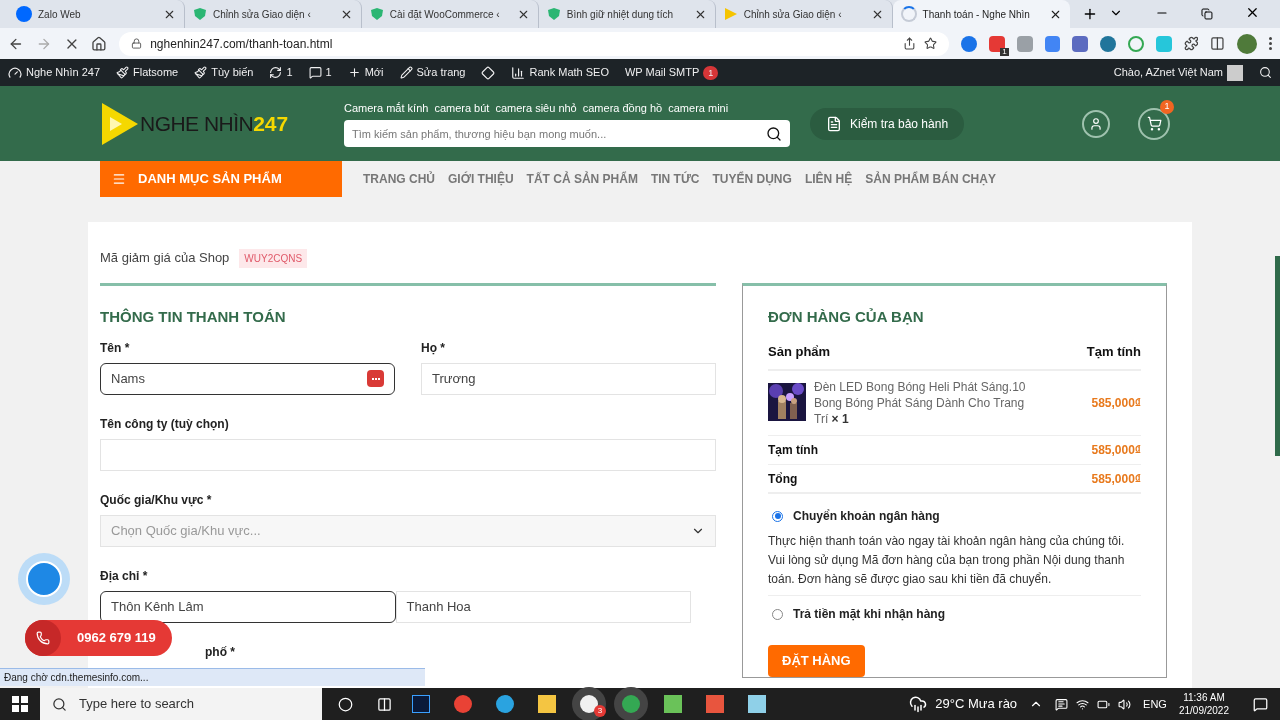 The height and width of the screenshot is (720, 1280). Describe the element at coordinates (675, 179) in the screenshot. I see `nav-link: TIN TỨC` at that location.